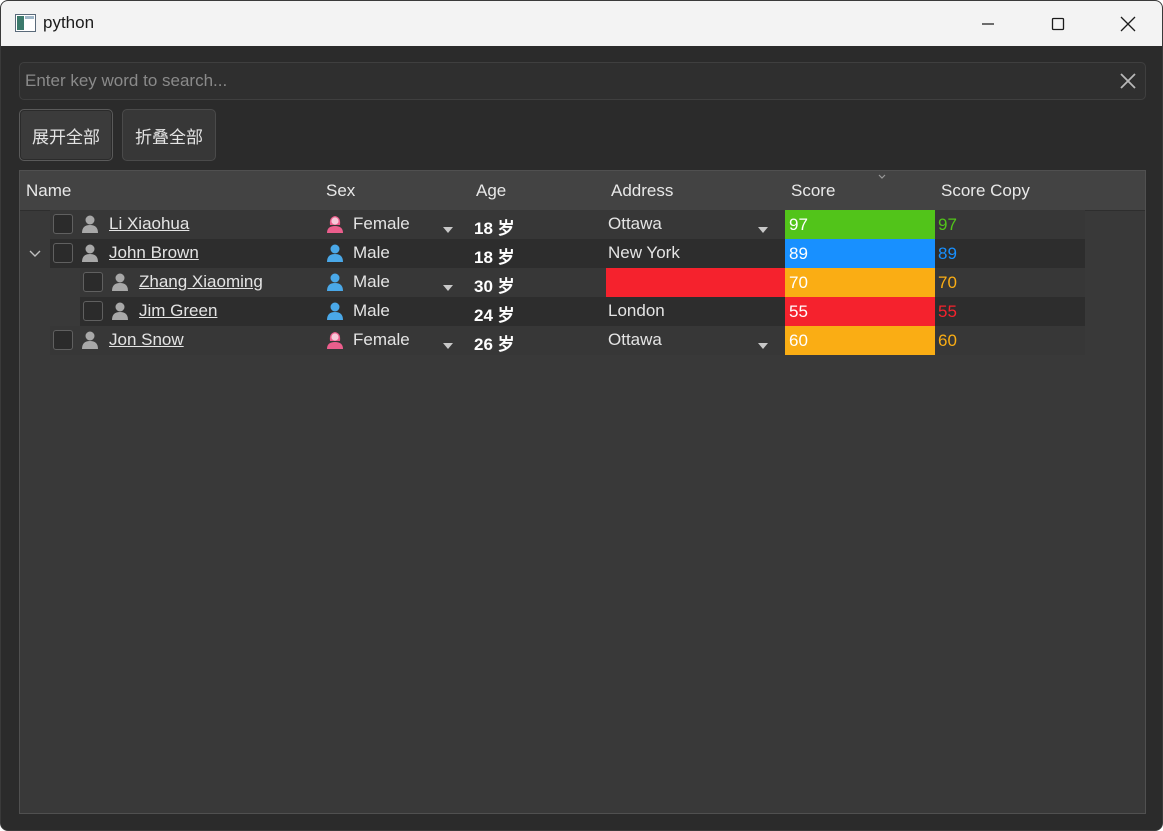  Describe the element at coordinates (582, 253) in the screenshot. I see `tree-row: John Brown Male 18 岁 New York 89 89` at that location.